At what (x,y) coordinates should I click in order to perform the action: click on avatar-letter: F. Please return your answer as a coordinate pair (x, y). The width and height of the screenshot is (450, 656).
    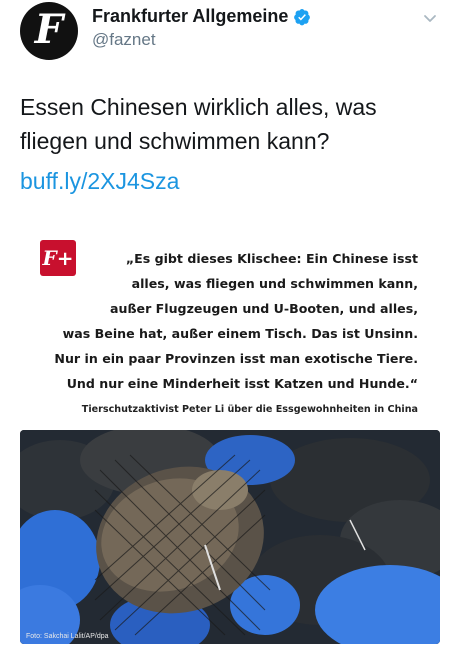
    Looking at the image, I should click on (49, 29).